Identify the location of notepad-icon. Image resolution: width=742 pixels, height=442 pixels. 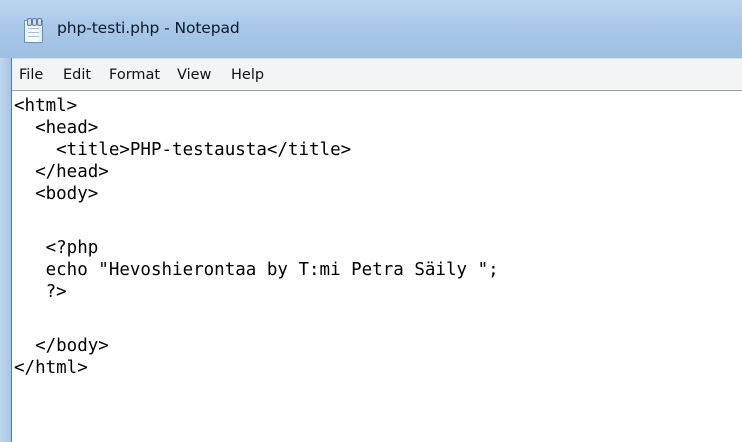
(33, 30).